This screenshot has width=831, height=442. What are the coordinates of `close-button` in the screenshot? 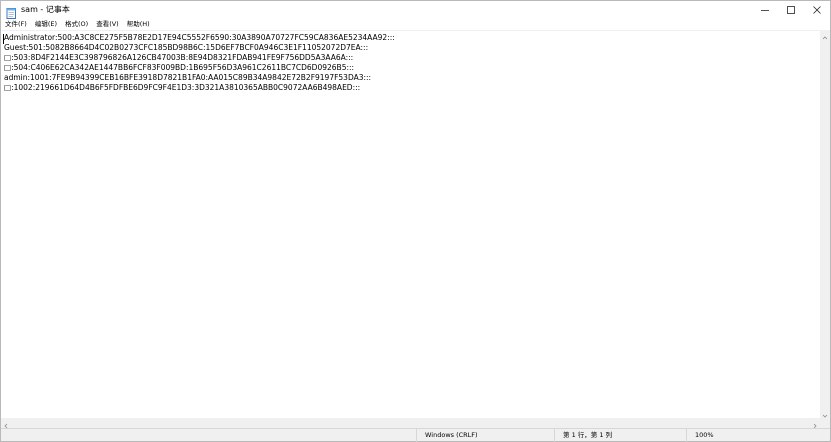 It's located at (817, 10).